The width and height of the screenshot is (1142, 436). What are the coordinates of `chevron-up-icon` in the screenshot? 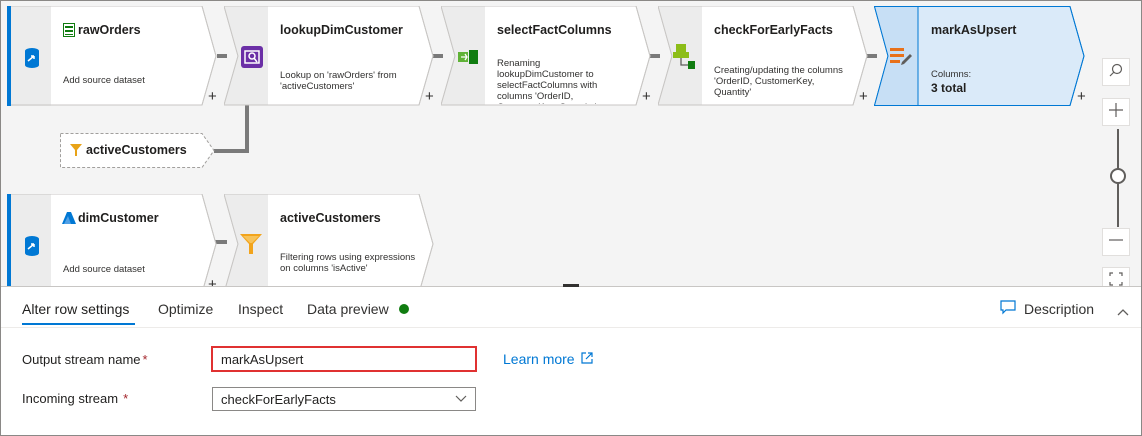 It's located at (1123, 311).